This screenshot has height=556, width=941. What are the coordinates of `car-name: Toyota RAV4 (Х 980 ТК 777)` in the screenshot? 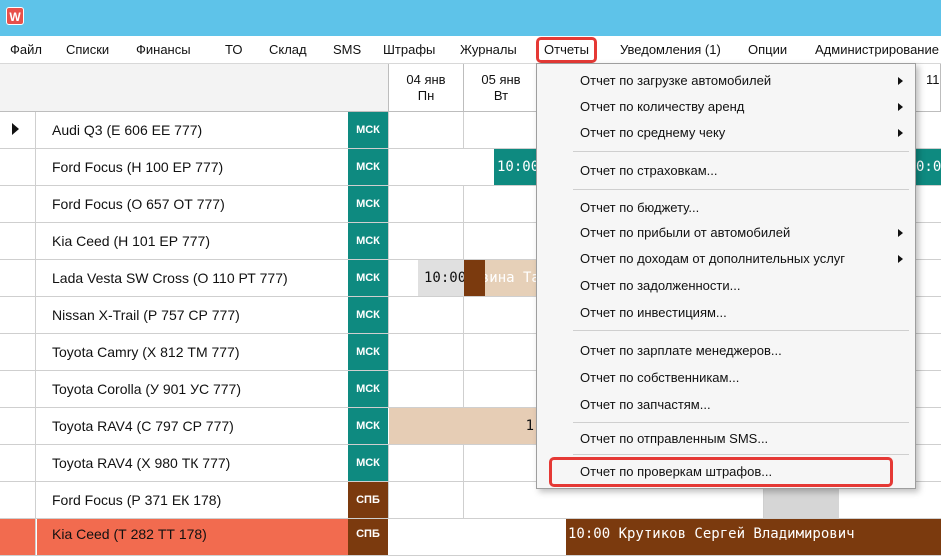 It's located at (192, 463).